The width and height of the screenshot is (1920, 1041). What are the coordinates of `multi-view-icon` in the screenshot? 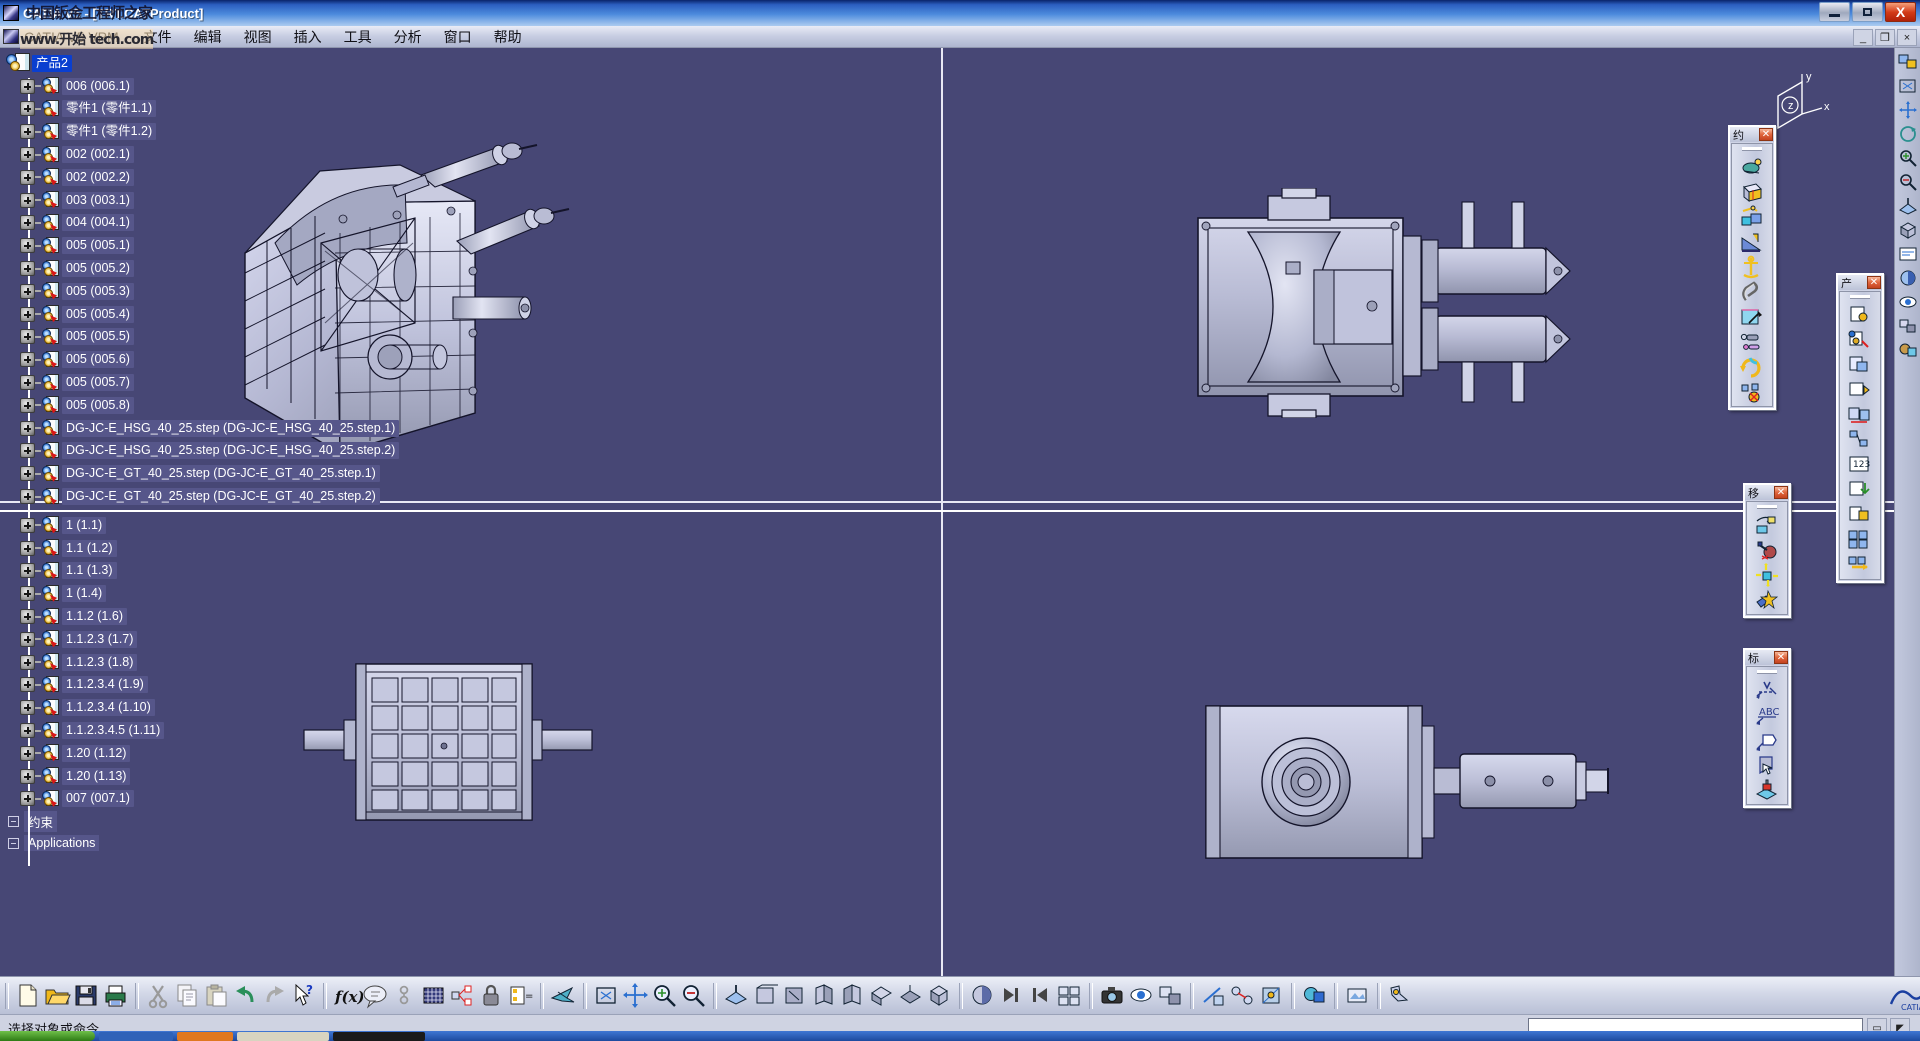 It's located at (1069, 995).